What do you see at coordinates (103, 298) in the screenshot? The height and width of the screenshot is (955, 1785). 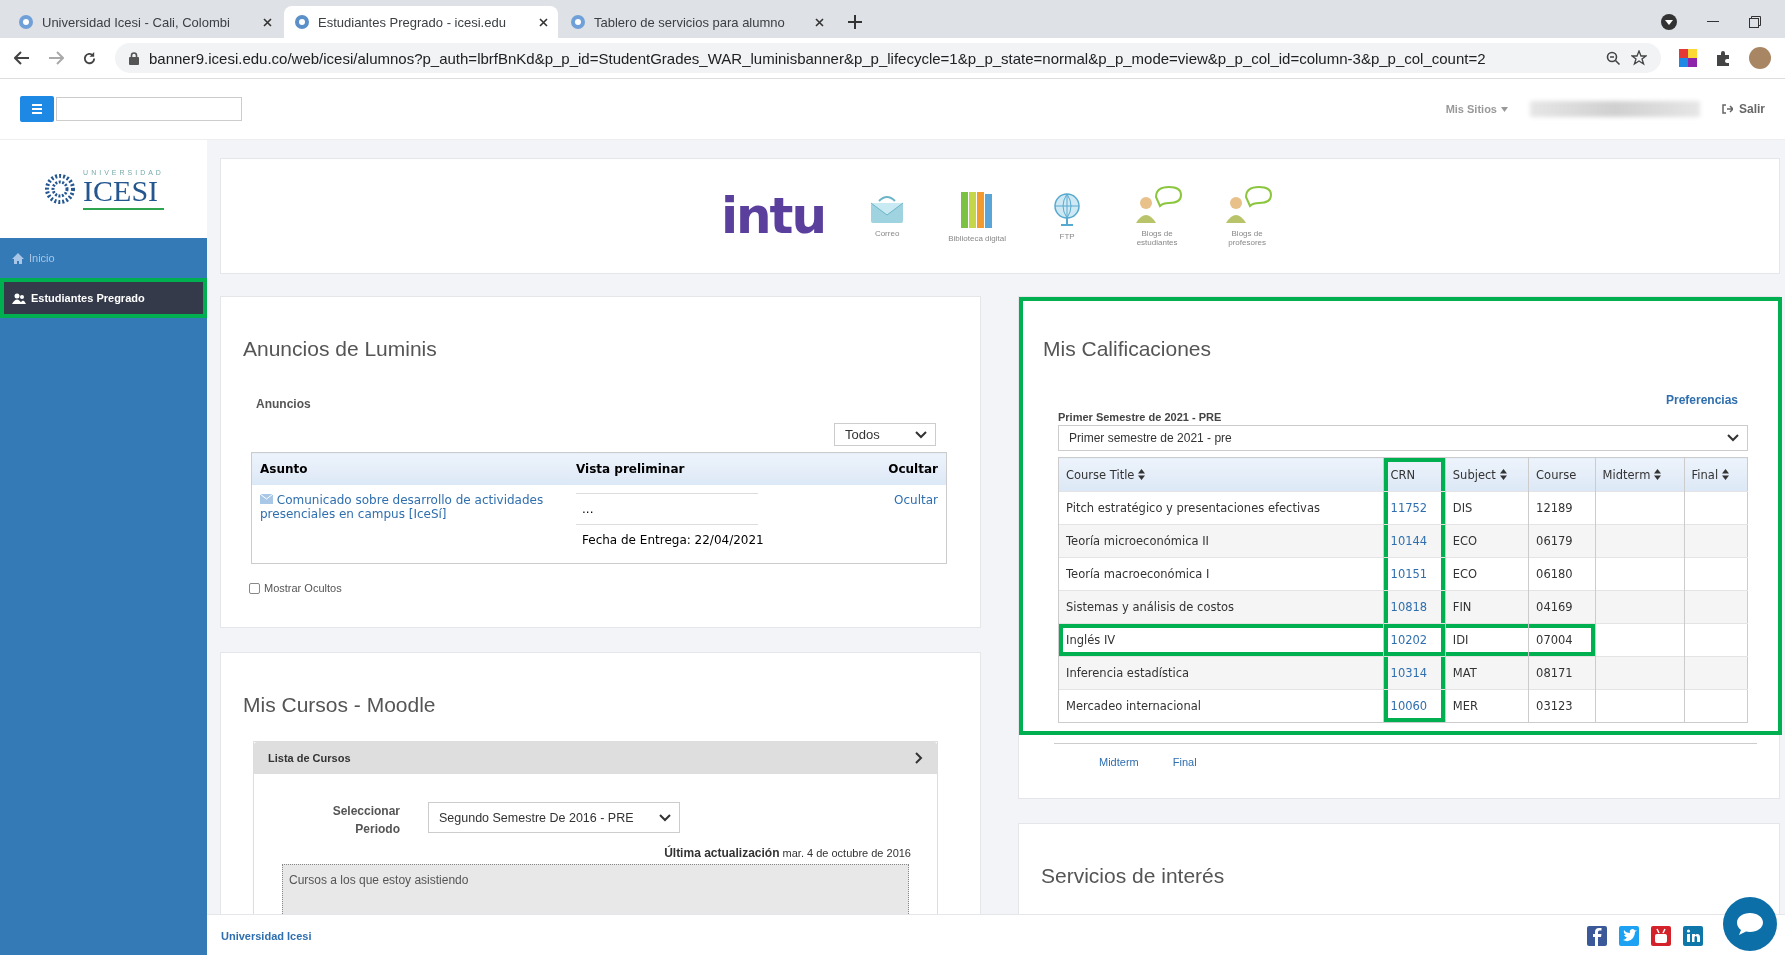 I see `sidebar-item: Estudiantes Pregrado` at bounding box center [103, 298].